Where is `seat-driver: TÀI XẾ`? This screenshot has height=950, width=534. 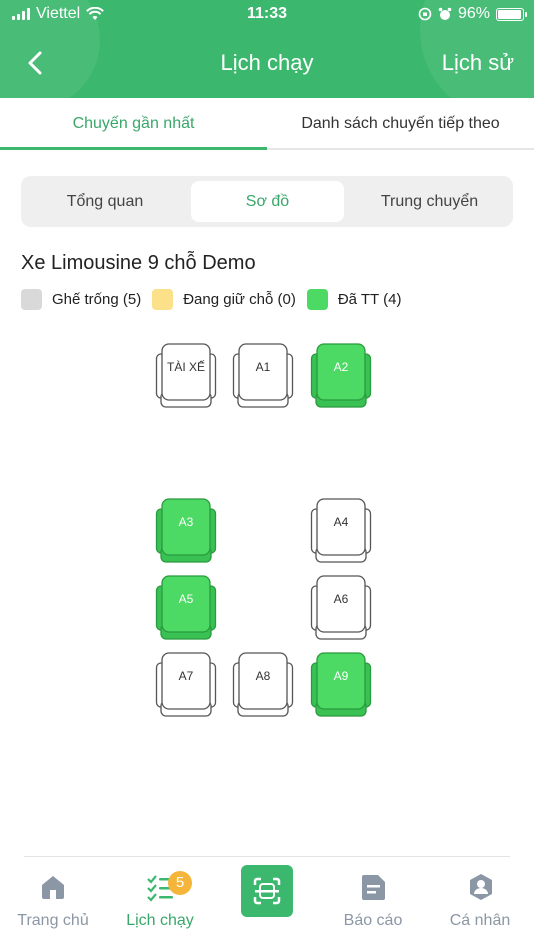
seat-driver: TÀI XẾ is located at coordinates (186, 376).